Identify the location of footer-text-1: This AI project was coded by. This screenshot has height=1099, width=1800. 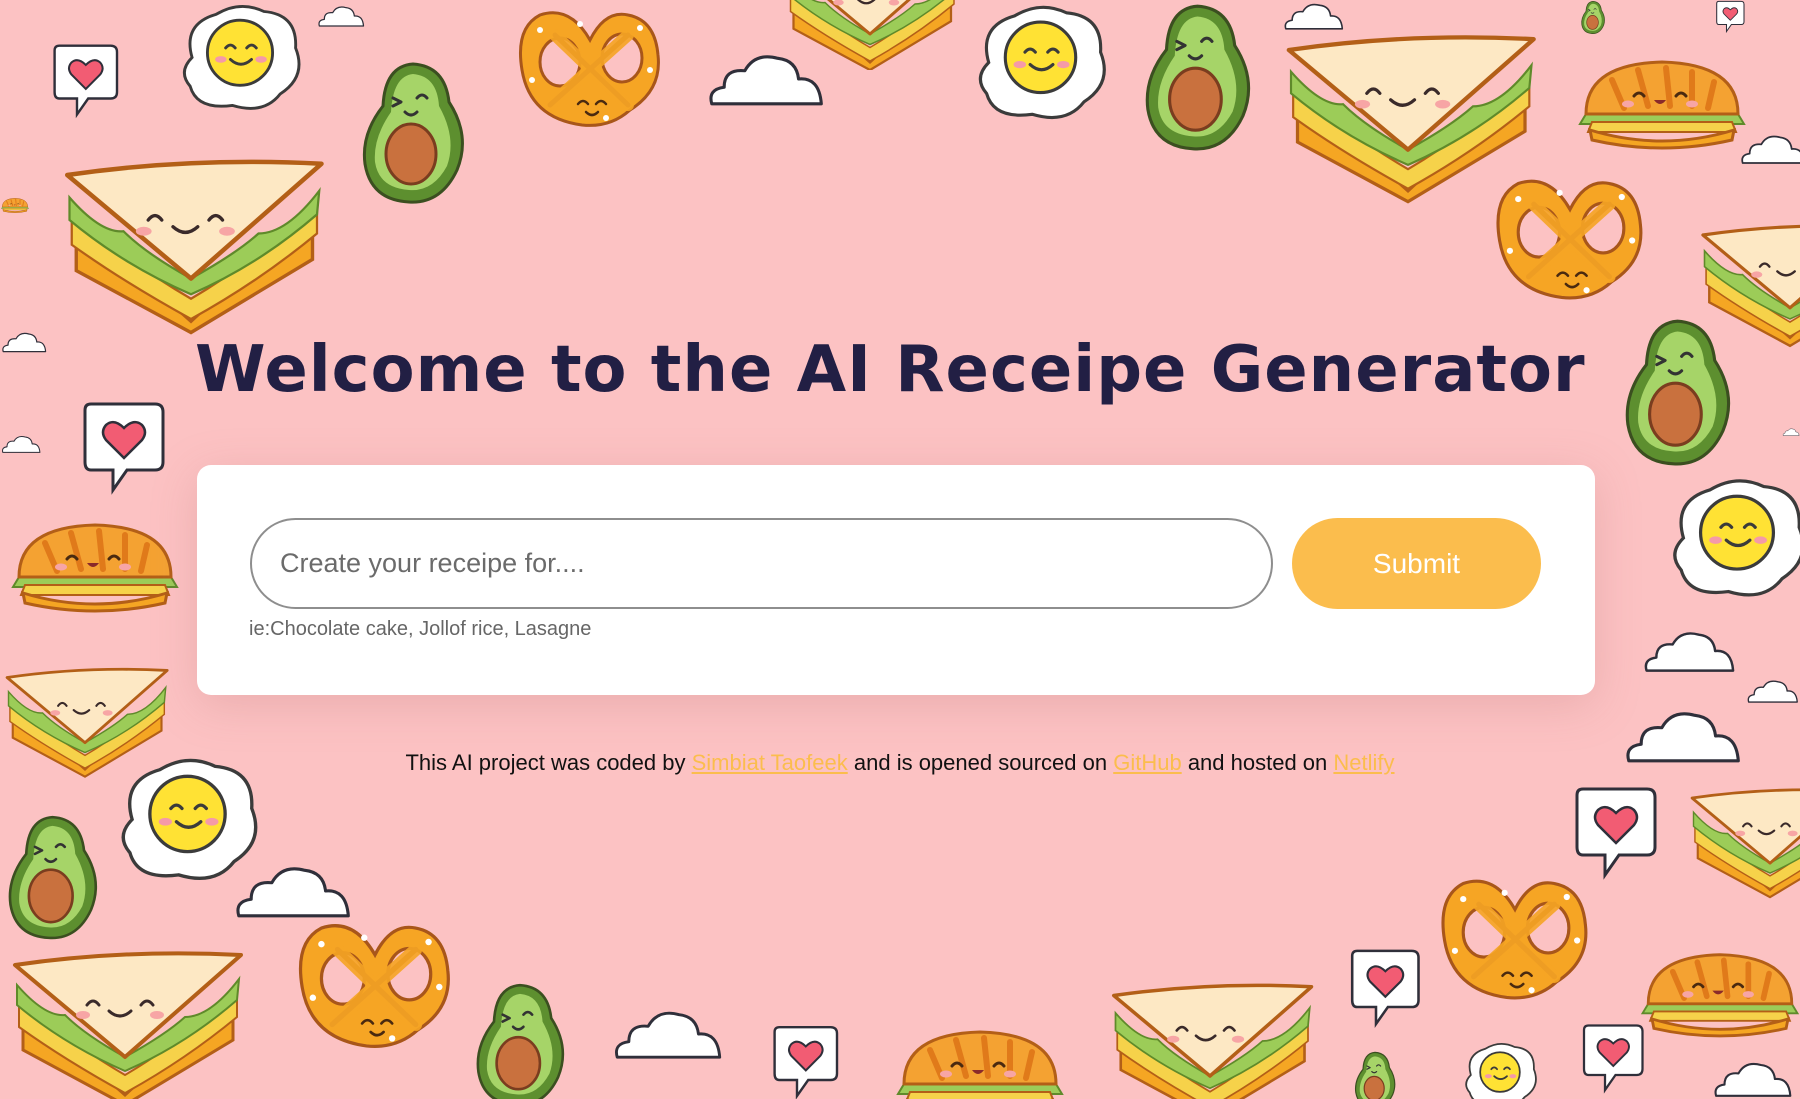
(545, 762).